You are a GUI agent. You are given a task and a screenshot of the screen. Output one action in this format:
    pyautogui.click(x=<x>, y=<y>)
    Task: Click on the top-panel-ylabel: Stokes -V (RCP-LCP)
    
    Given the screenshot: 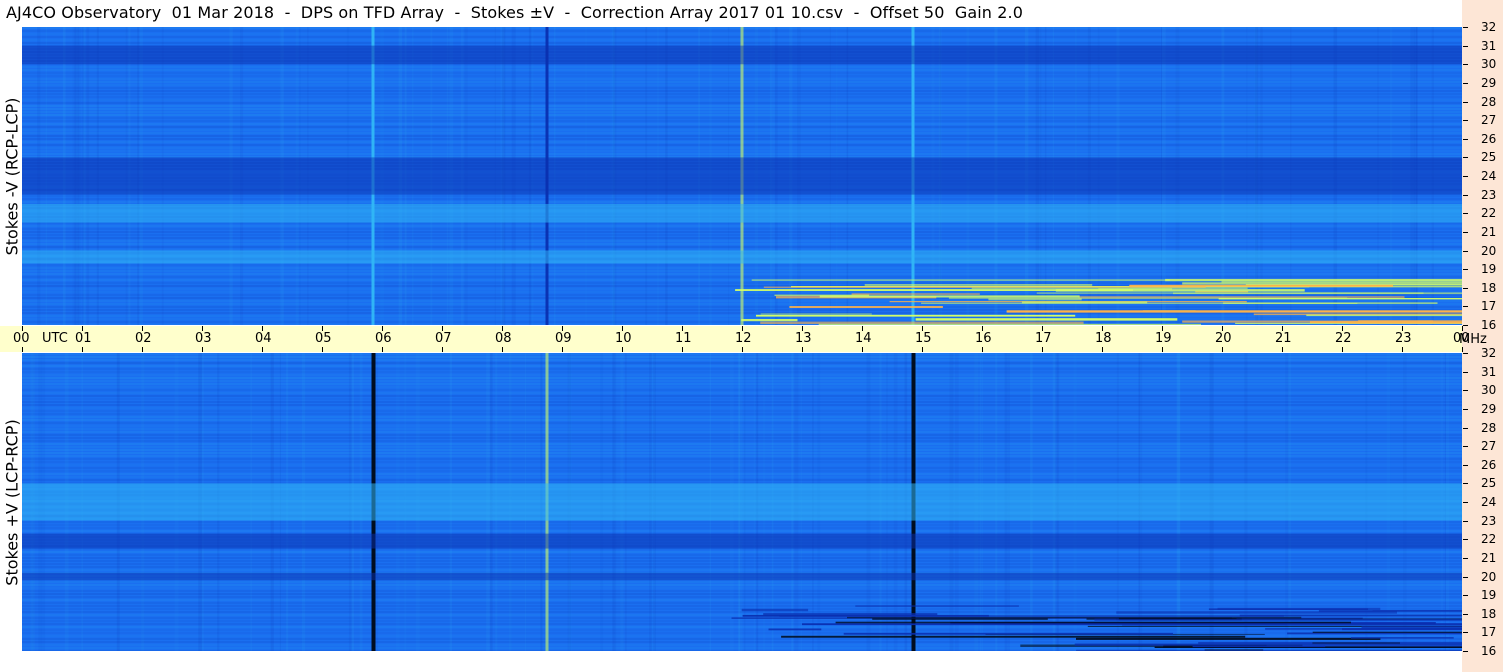 What is the action you would take?
    pyautogui.click(x=12, y=176)
    